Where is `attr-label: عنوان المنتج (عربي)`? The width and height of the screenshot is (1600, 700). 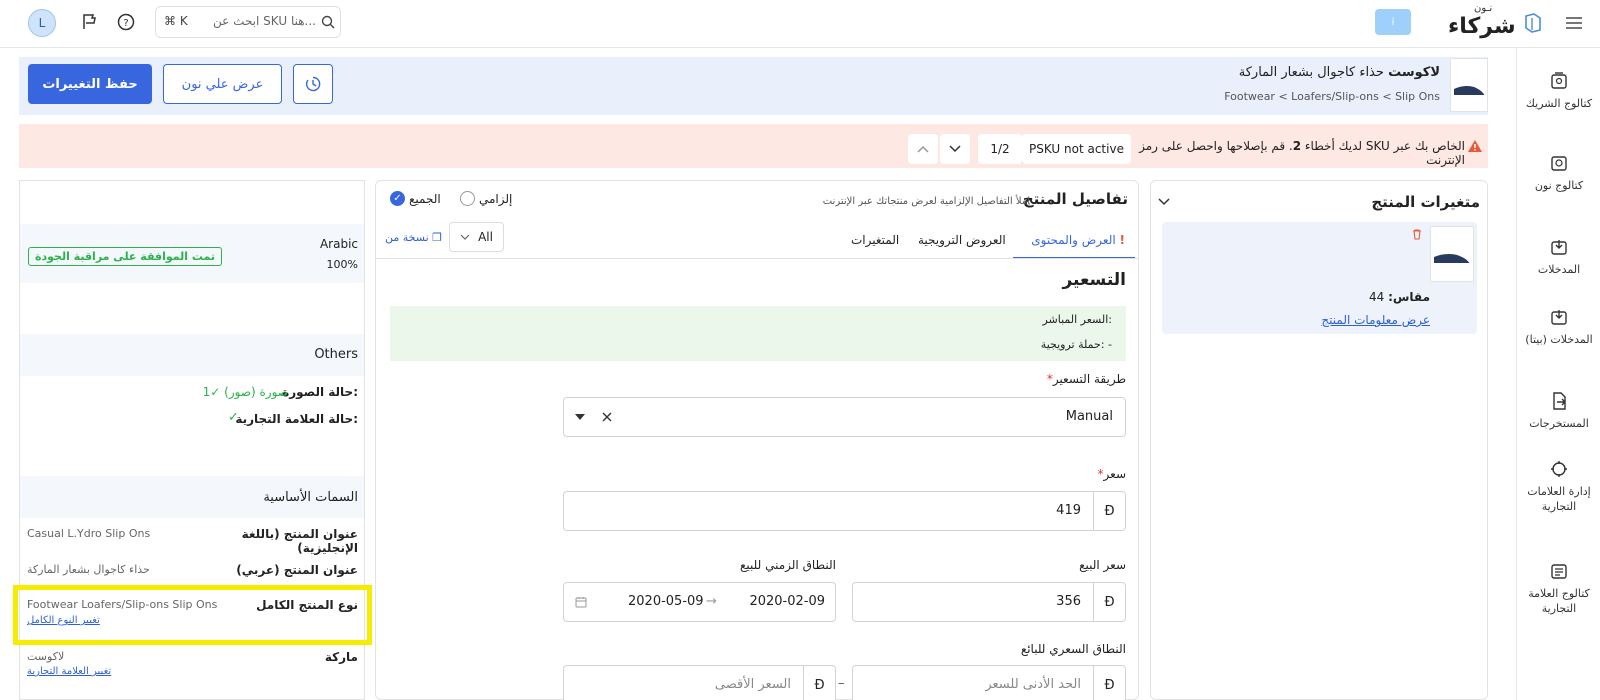 attr-label: عنوان المنتج (عربي) is located at coordinates (297, 570).